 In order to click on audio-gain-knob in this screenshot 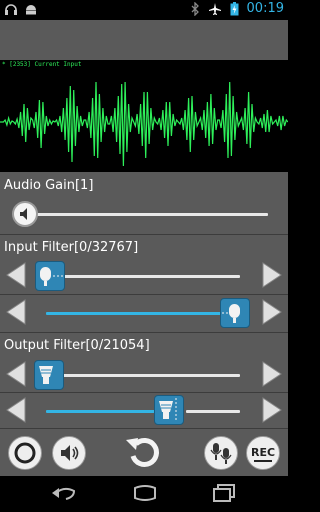, I will do `click(25, 214)`.